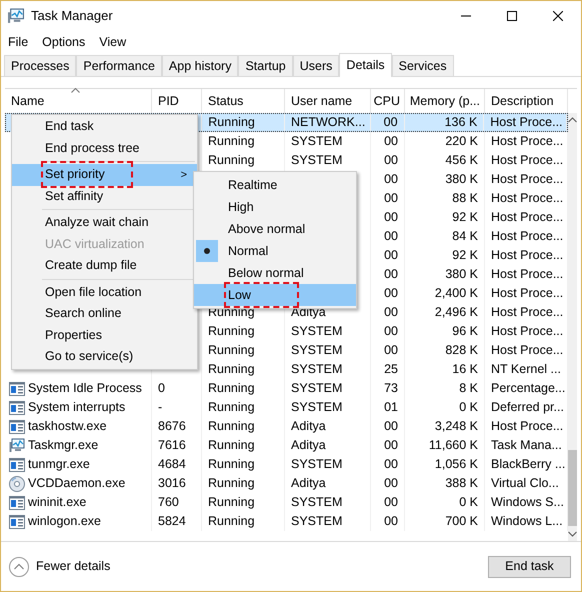 This screenshot has width=582, height=592. Describe the element at coordinates (365, 65) in the screenshot. I see `tab: Details` at that location.